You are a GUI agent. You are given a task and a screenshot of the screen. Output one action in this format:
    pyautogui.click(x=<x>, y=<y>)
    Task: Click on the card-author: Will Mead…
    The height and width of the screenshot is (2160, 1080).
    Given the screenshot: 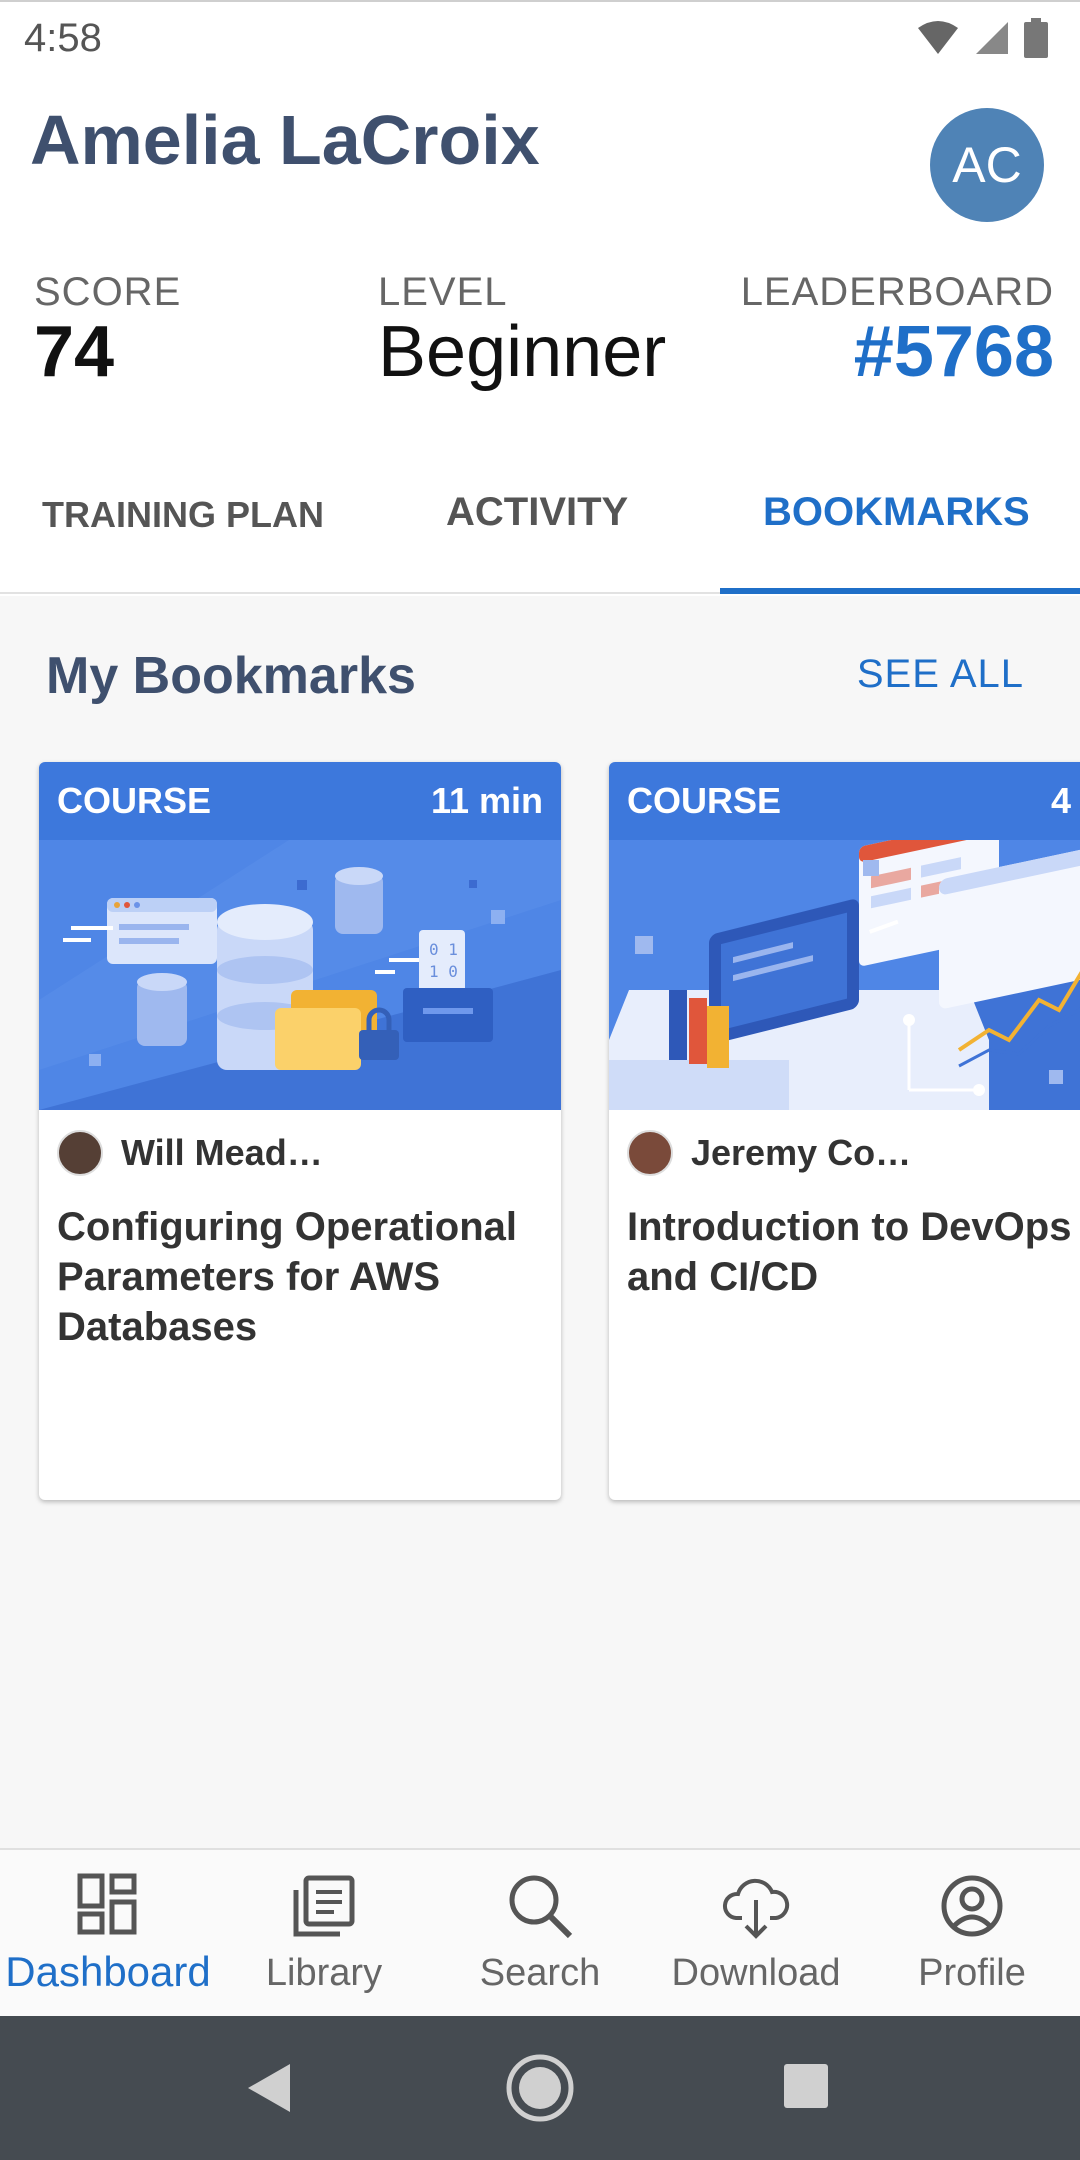 What is the action you would take?
    pyautogui.click(x=190, y=1153)
    